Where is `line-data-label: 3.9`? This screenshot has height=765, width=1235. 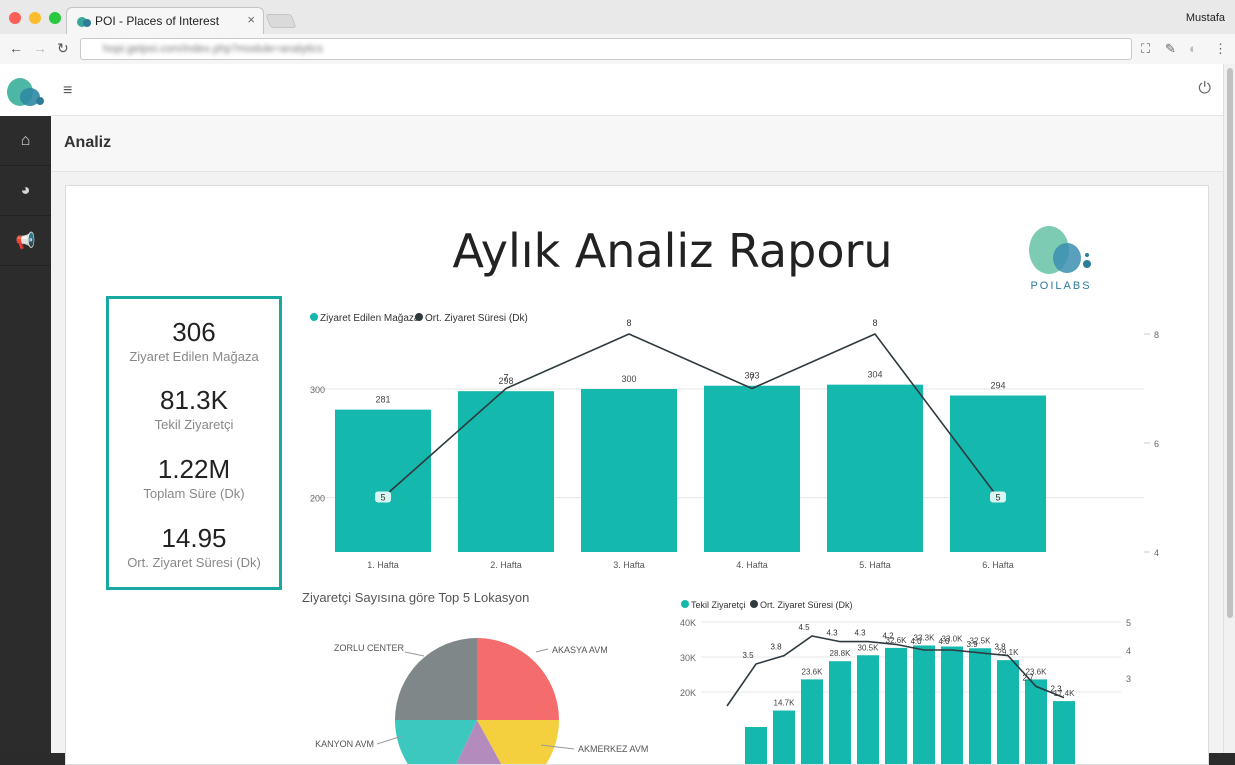 line-data-label: 3.9 is located at coordinates (972, 644).